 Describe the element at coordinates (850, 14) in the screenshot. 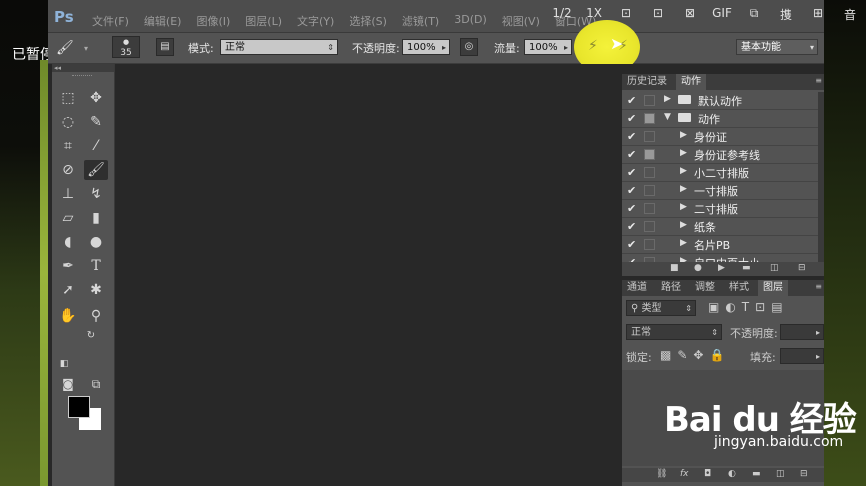

I see `audio-button: 音` at that location.